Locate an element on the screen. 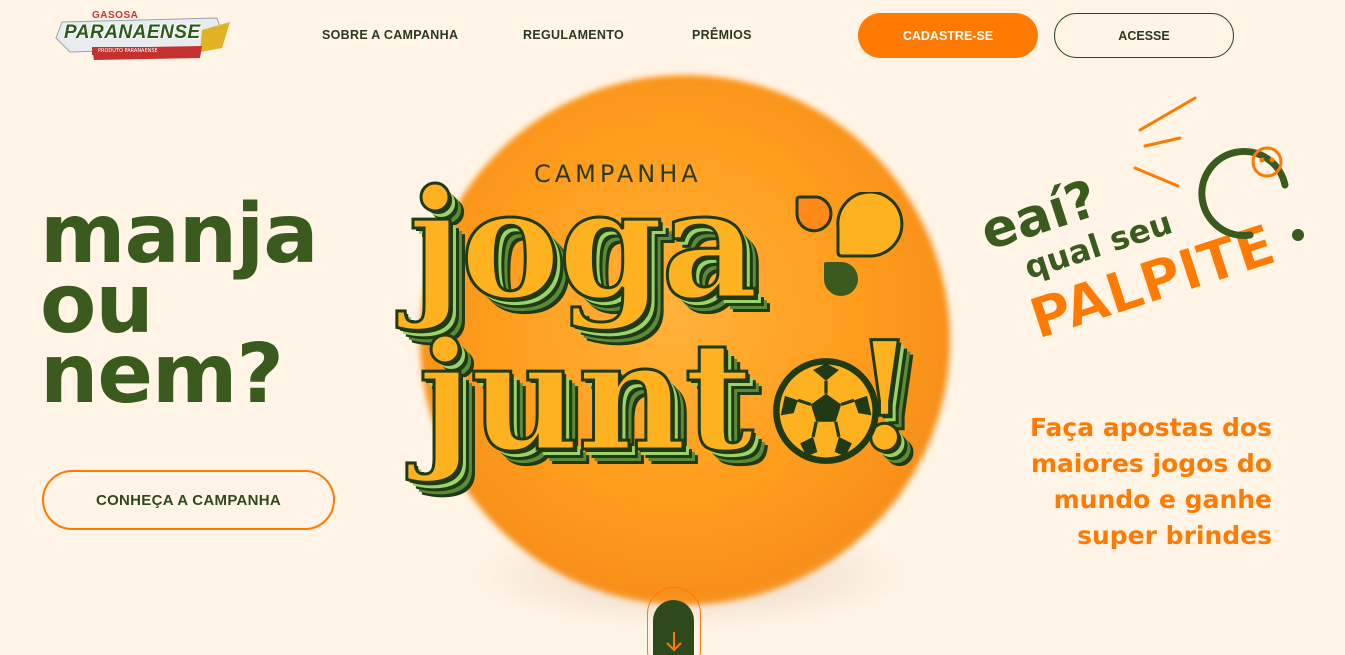 This screenshot has width=1345, height=655. palpite-graphic: eaí? qual seu PALPITE is located at coordinates (1138, 224).